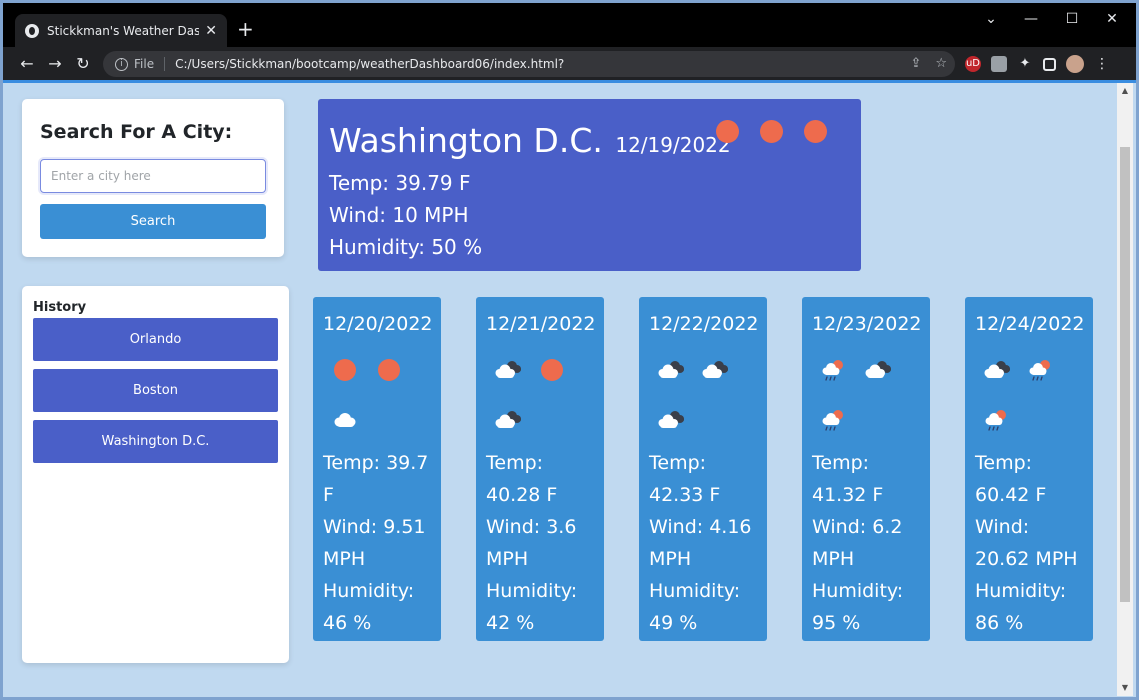 The image size is (1139, 700). Describe the element at coordinates (771, 131) in the screenshot. I see `current-weather-icons` at that location.